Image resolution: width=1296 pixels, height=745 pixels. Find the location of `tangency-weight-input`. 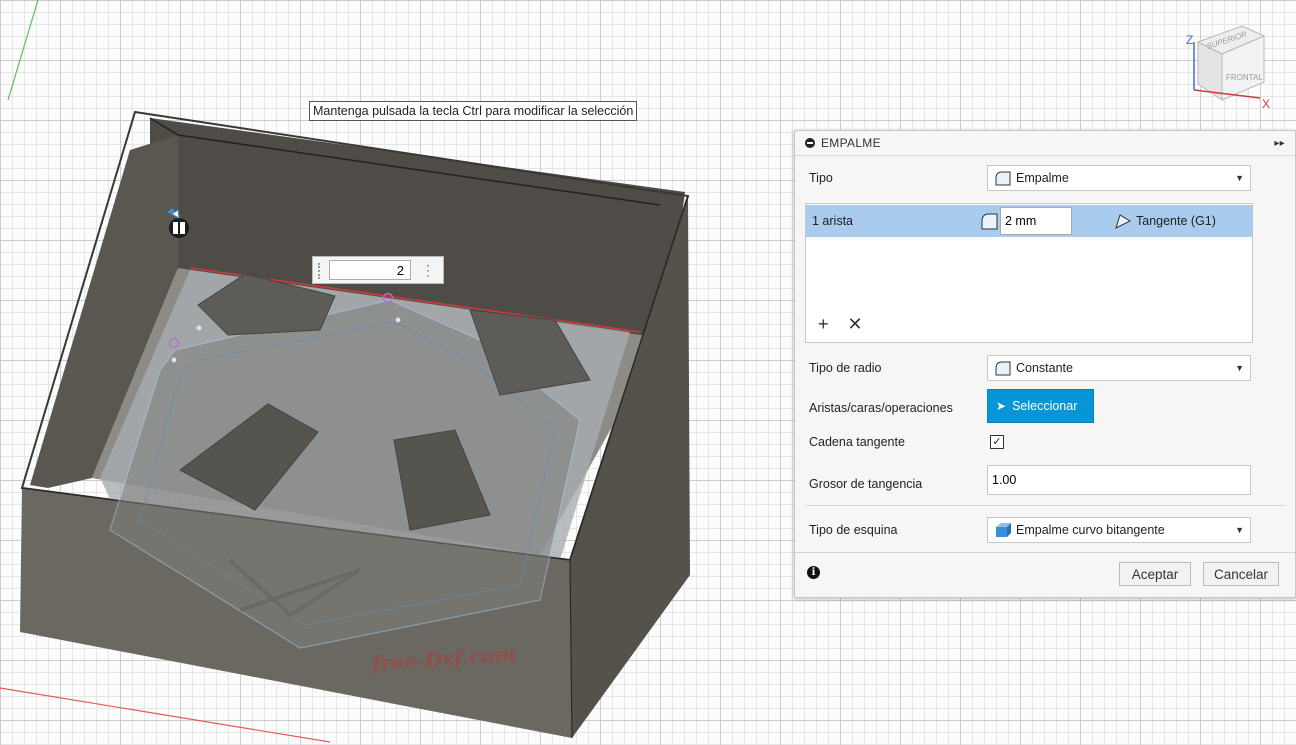

tangency-weight-input is located at coordinates (1119, 480).